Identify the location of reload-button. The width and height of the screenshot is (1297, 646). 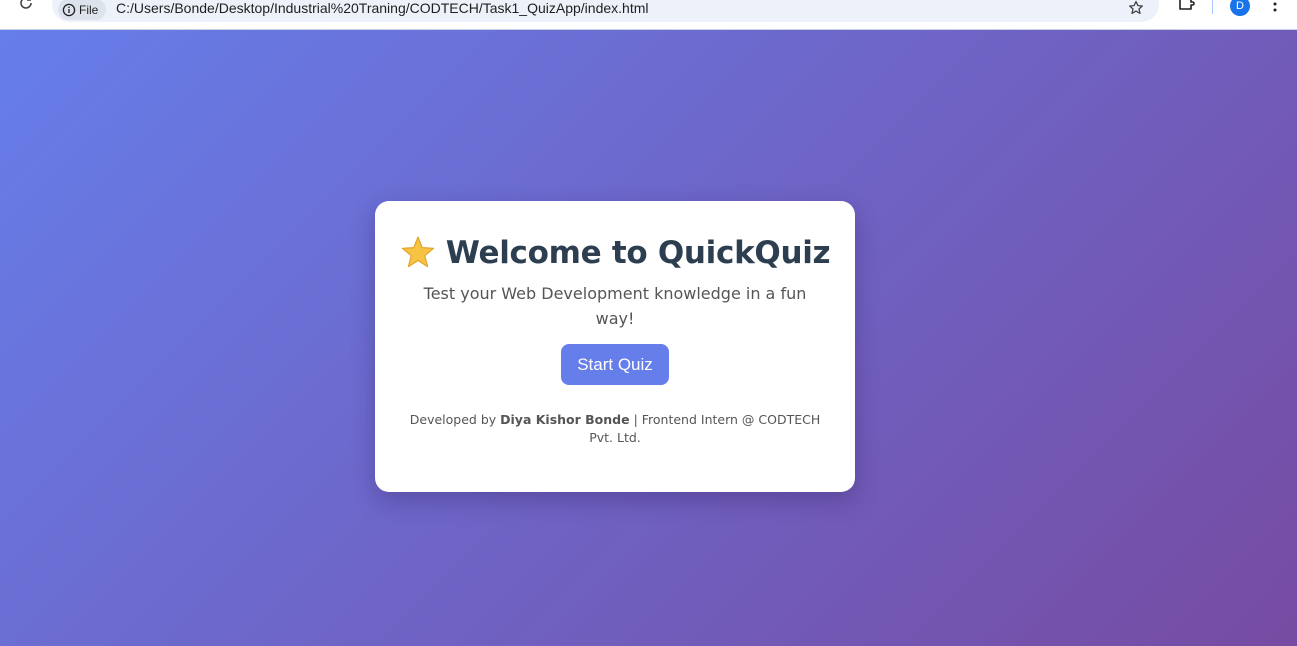
(26, 7).